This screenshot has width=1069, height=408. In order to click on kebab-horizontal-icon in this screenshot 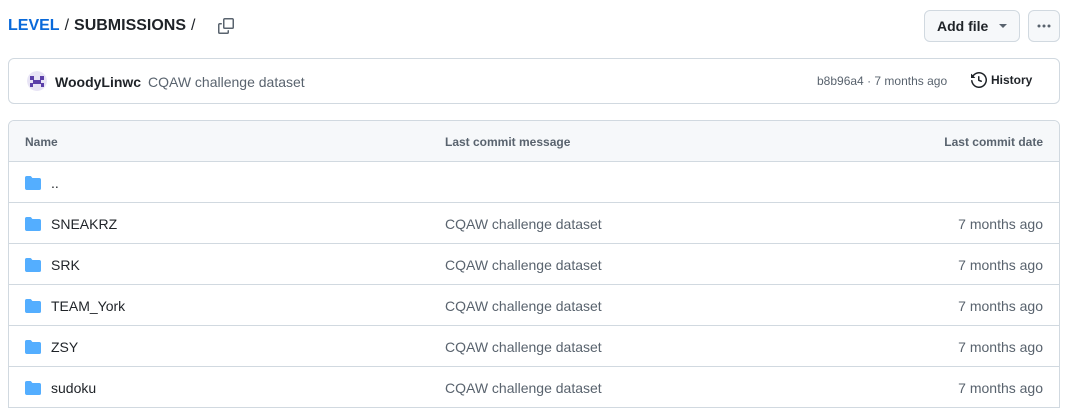, I will do `click(1044, 26)`.